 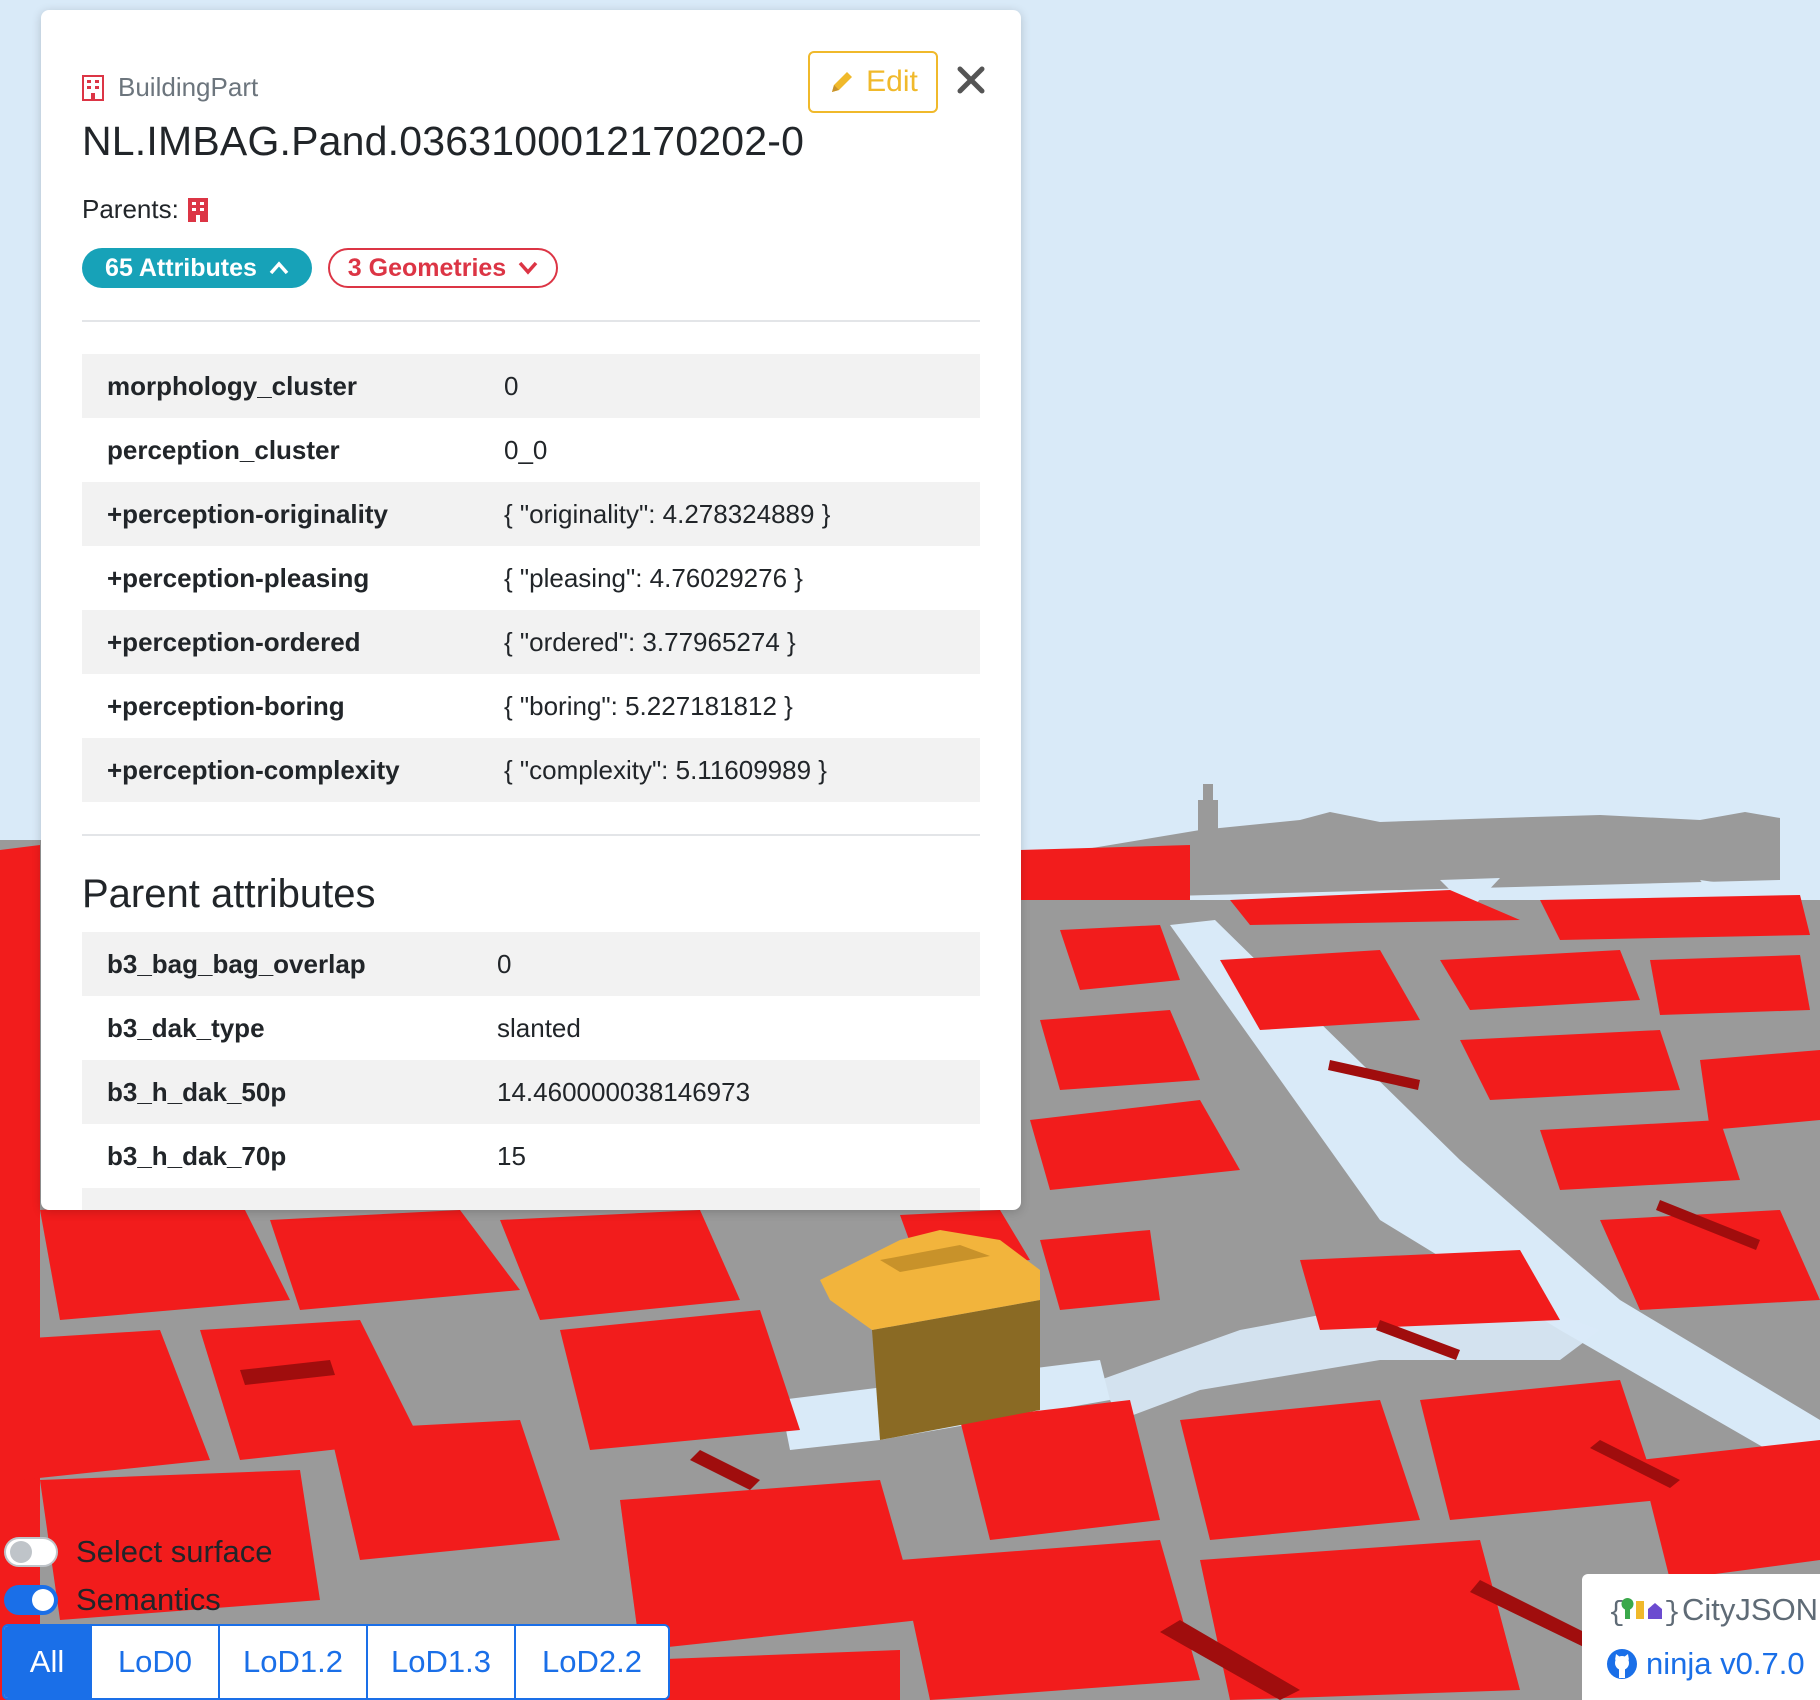 I want to click on lod-button-lod1-2: LoD1.2, so click(x=292, y=1662).